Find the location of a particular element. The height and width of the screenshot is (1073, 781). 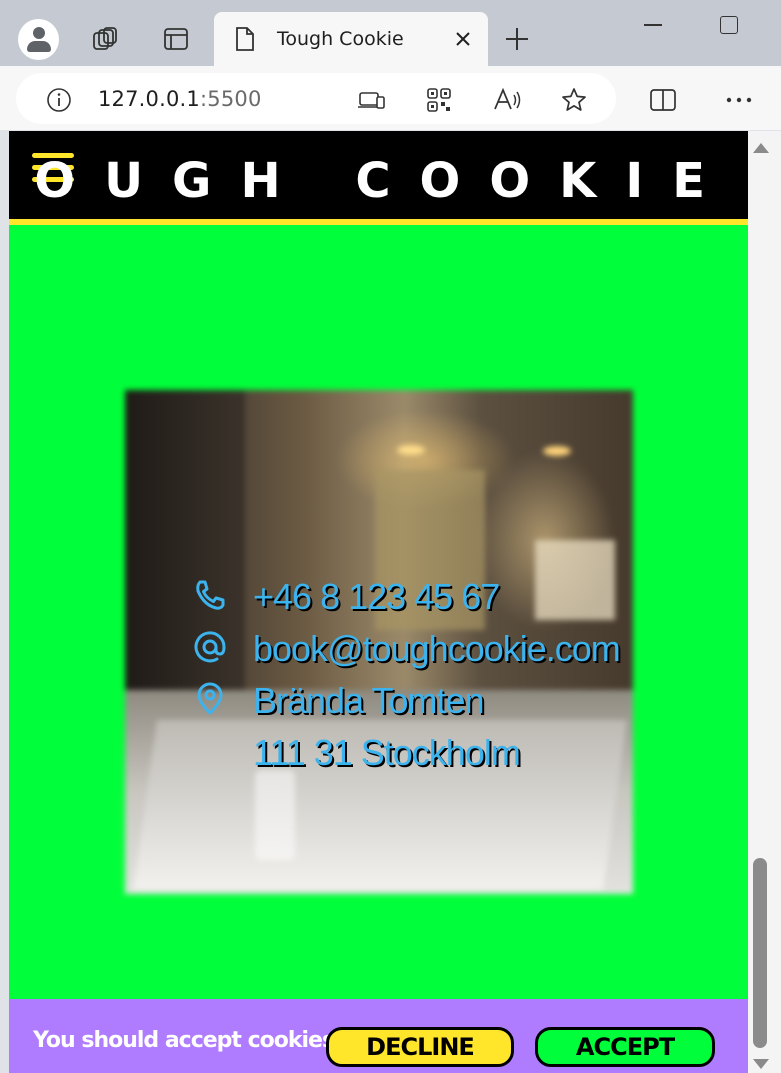

split-screen-icon is located at coordinates (663, 100).